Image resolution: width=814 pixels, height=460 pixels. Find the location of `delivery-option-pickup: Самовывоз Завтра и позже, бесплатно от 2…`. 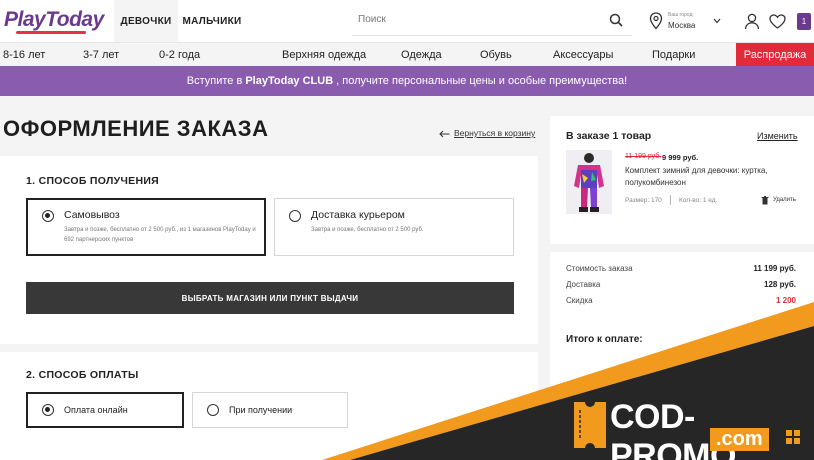

delivery-option-pickup: Самовывоз Завтра и позже, бесплатно от 2… is located at coordinates (146, 227).